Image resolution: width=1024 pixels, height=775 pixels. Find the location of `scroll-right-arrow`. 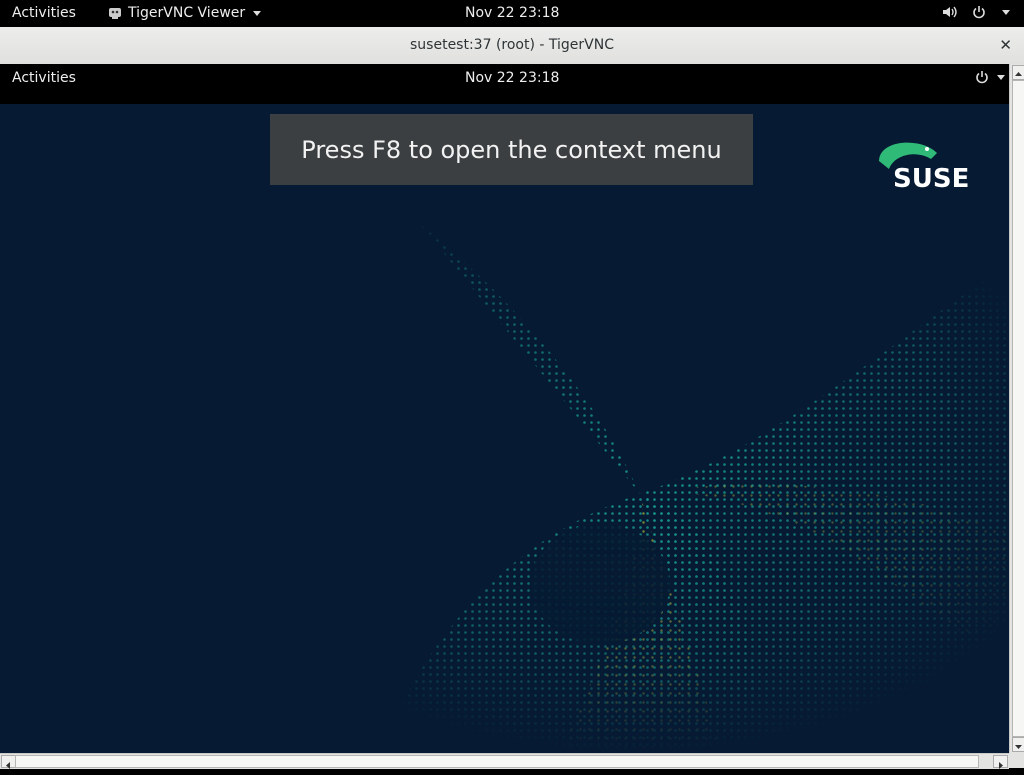

scroll-right-arrow is located at coordinates (1000, 762).